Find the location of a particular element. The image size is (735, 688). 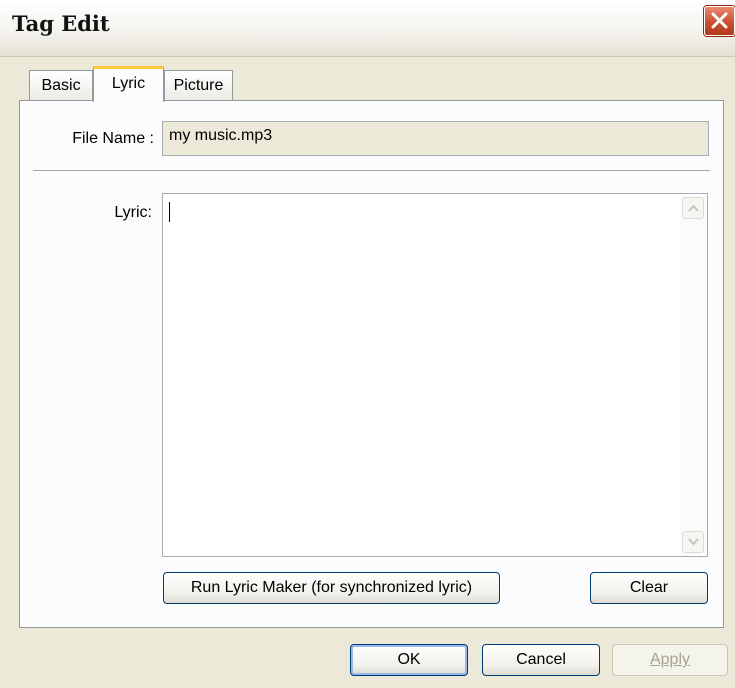

file-name-label: File Name : is located at coordinates (113, 138).